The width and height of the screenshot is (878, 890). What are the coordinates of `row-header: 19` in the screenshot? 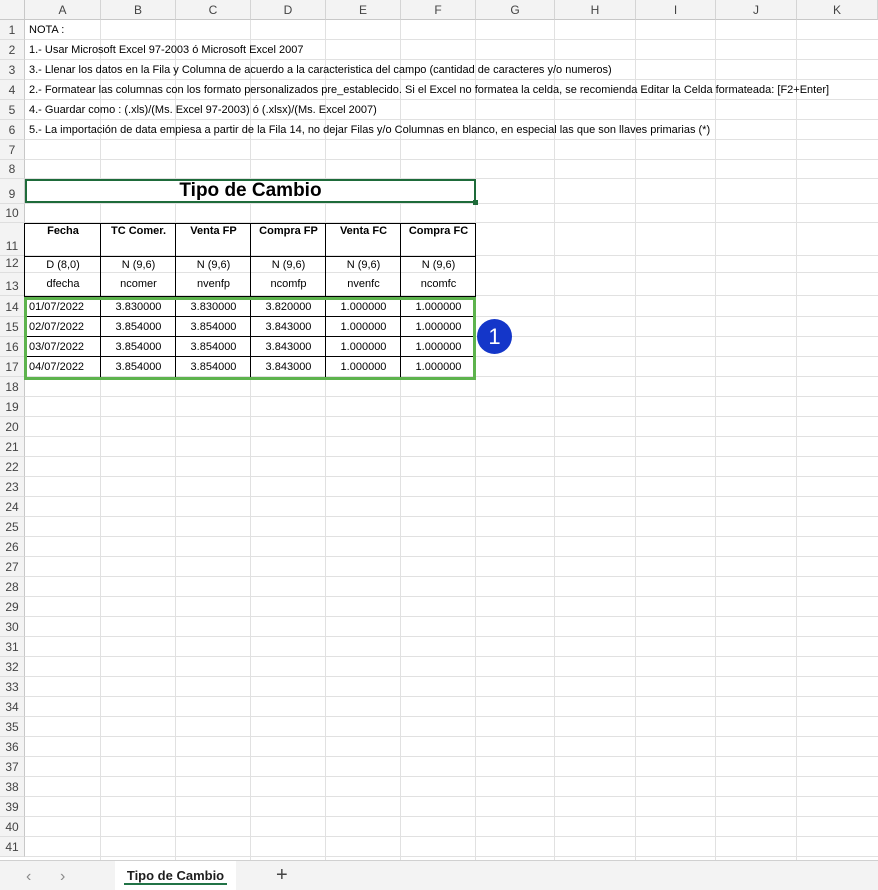 It's located at (12, 407).